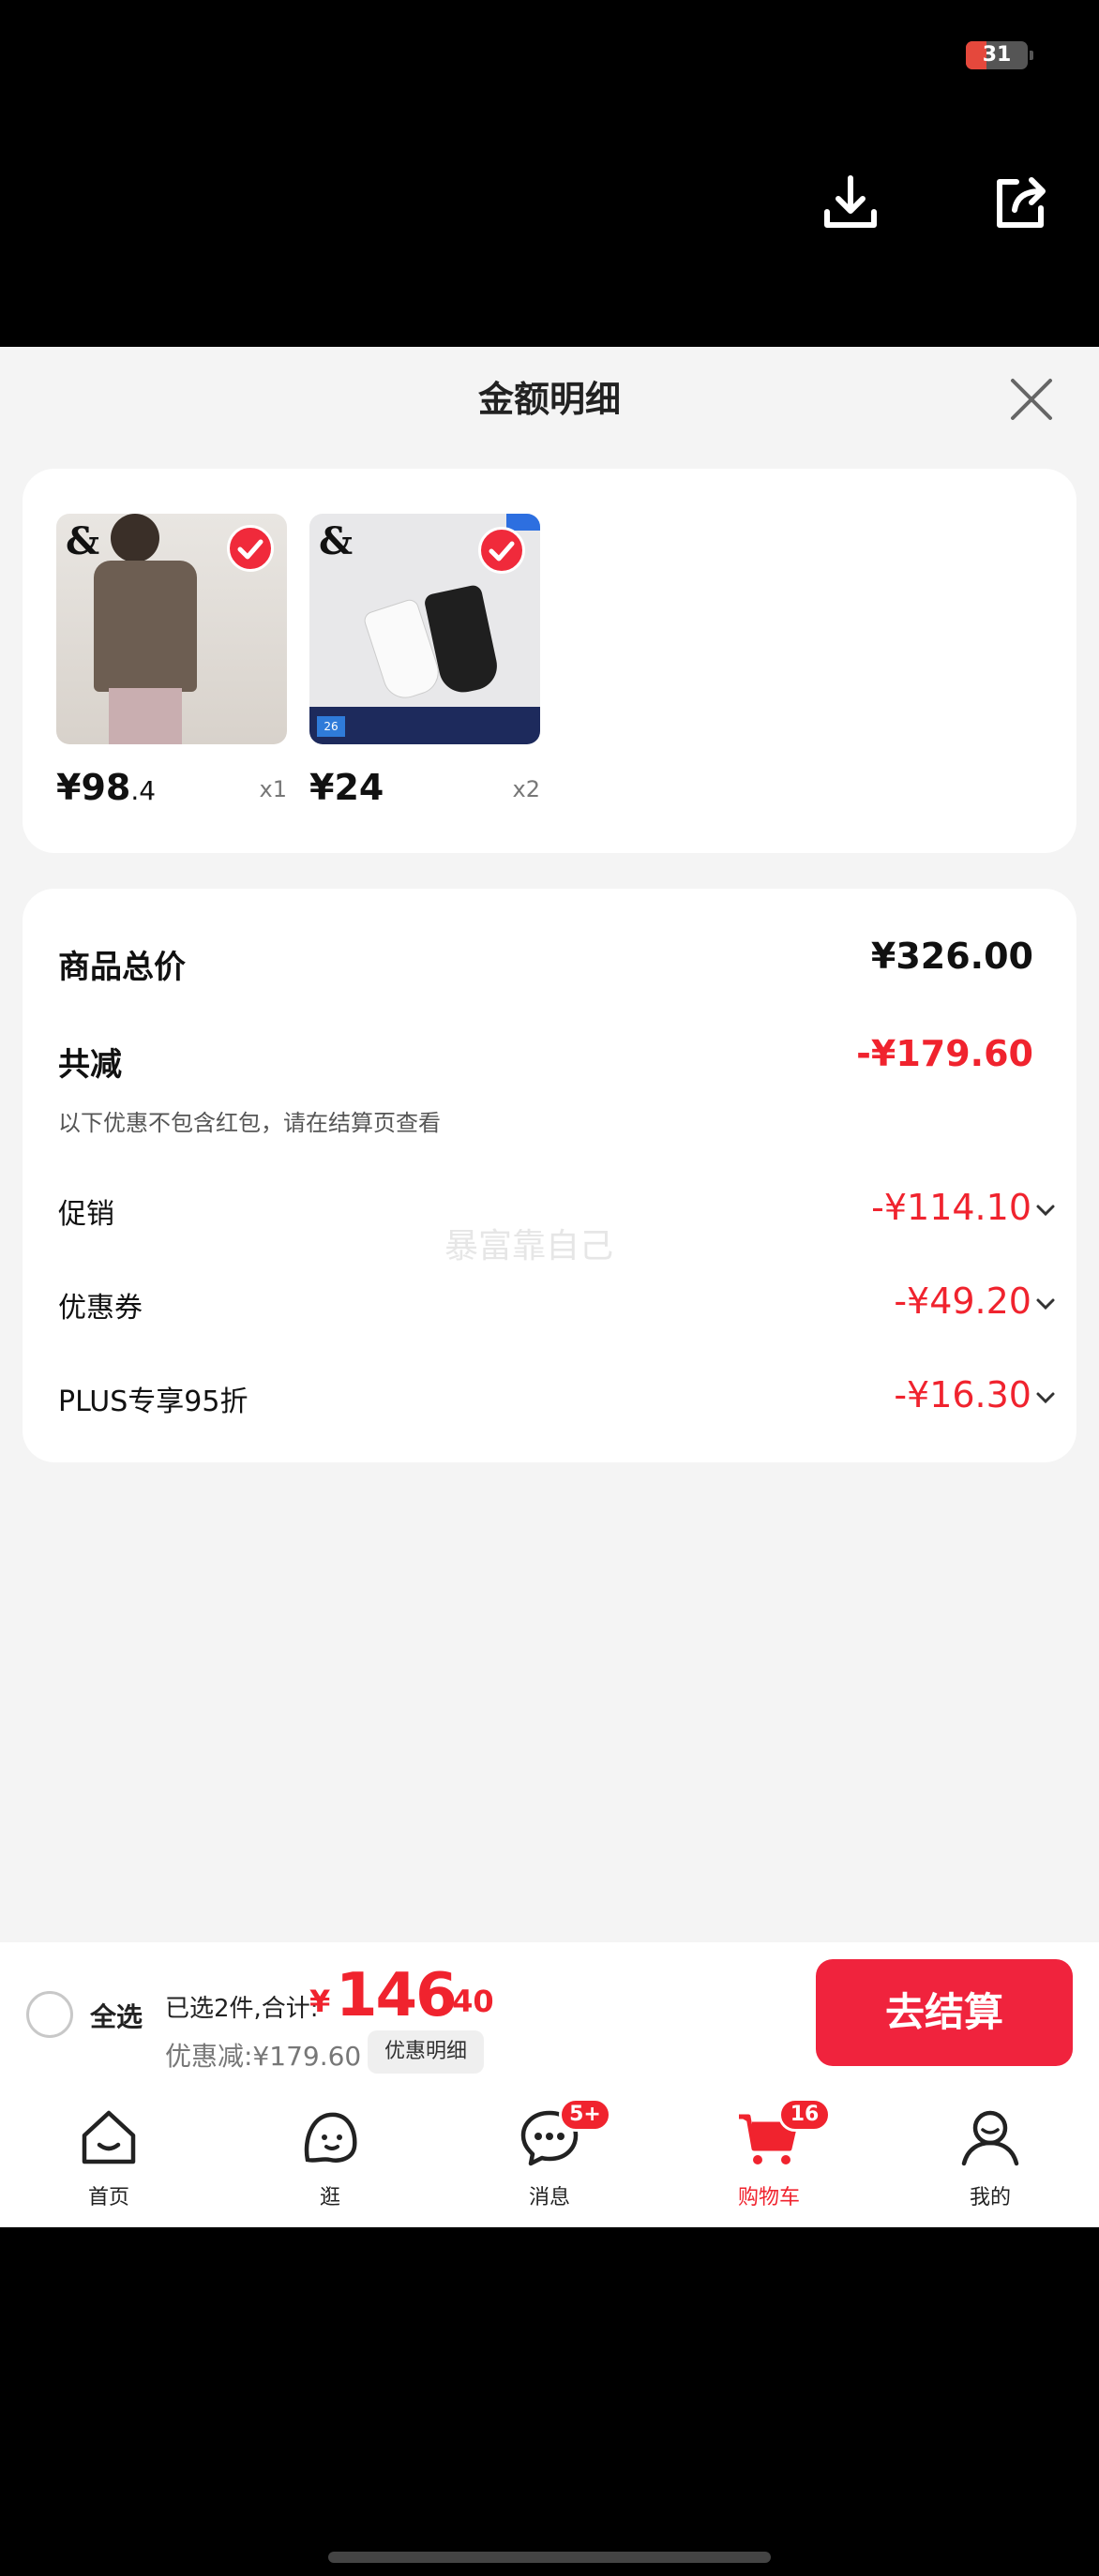 The width and height of the screenshot is (1099, 2576). What do you see at coordinates (951, 957) in the screenshot?
I see `total-price-value: ¥326.00` at bounding box center [951, 957].